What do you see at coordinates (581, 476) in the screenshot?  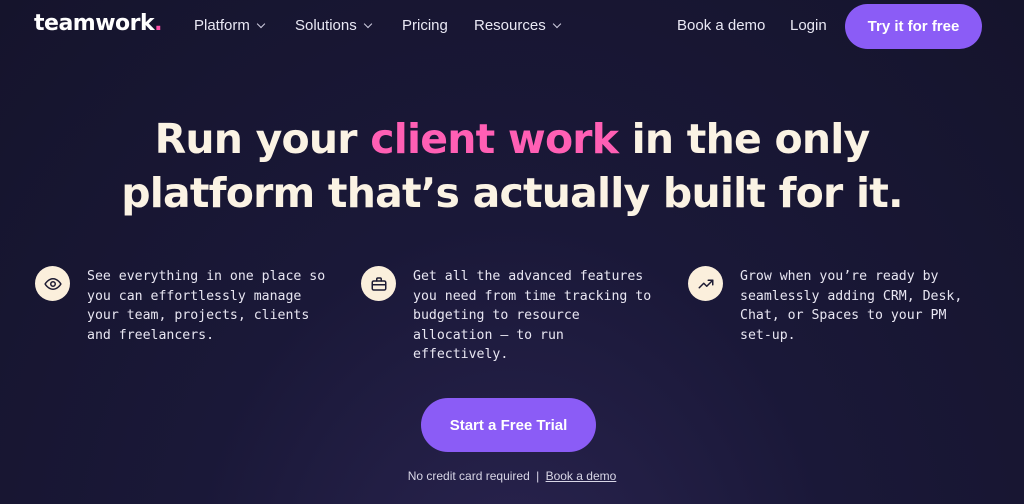 I see `book-demo-link: Book a demo` at bounding box center [581, 476].